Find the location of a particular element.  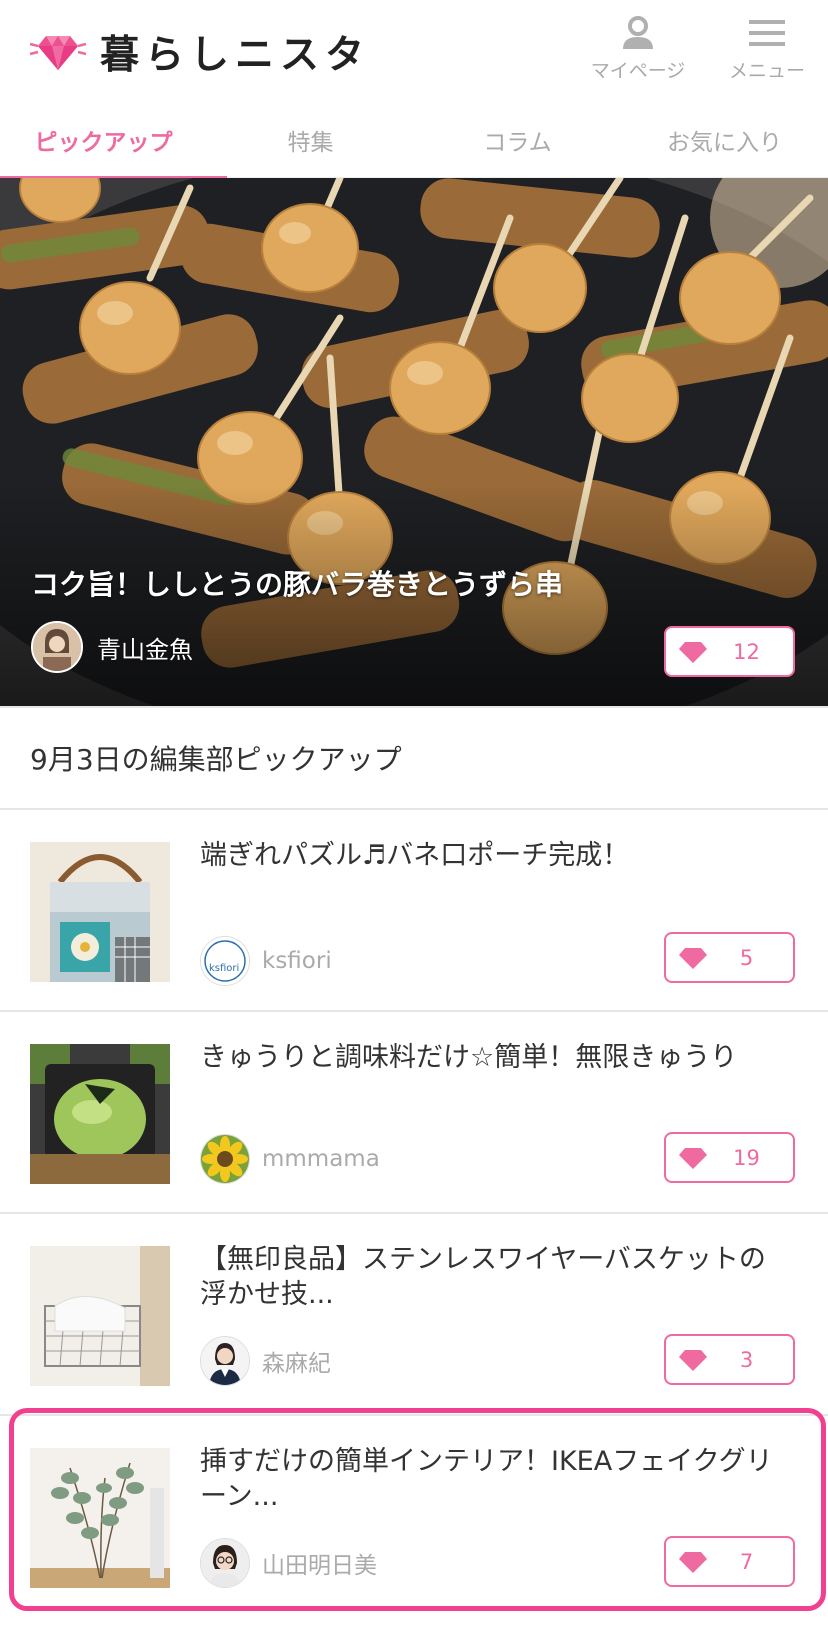

article-title: きゅうりと調味料だけ☆簡単！無限きゅうり is located at coordinates (495, 1057).